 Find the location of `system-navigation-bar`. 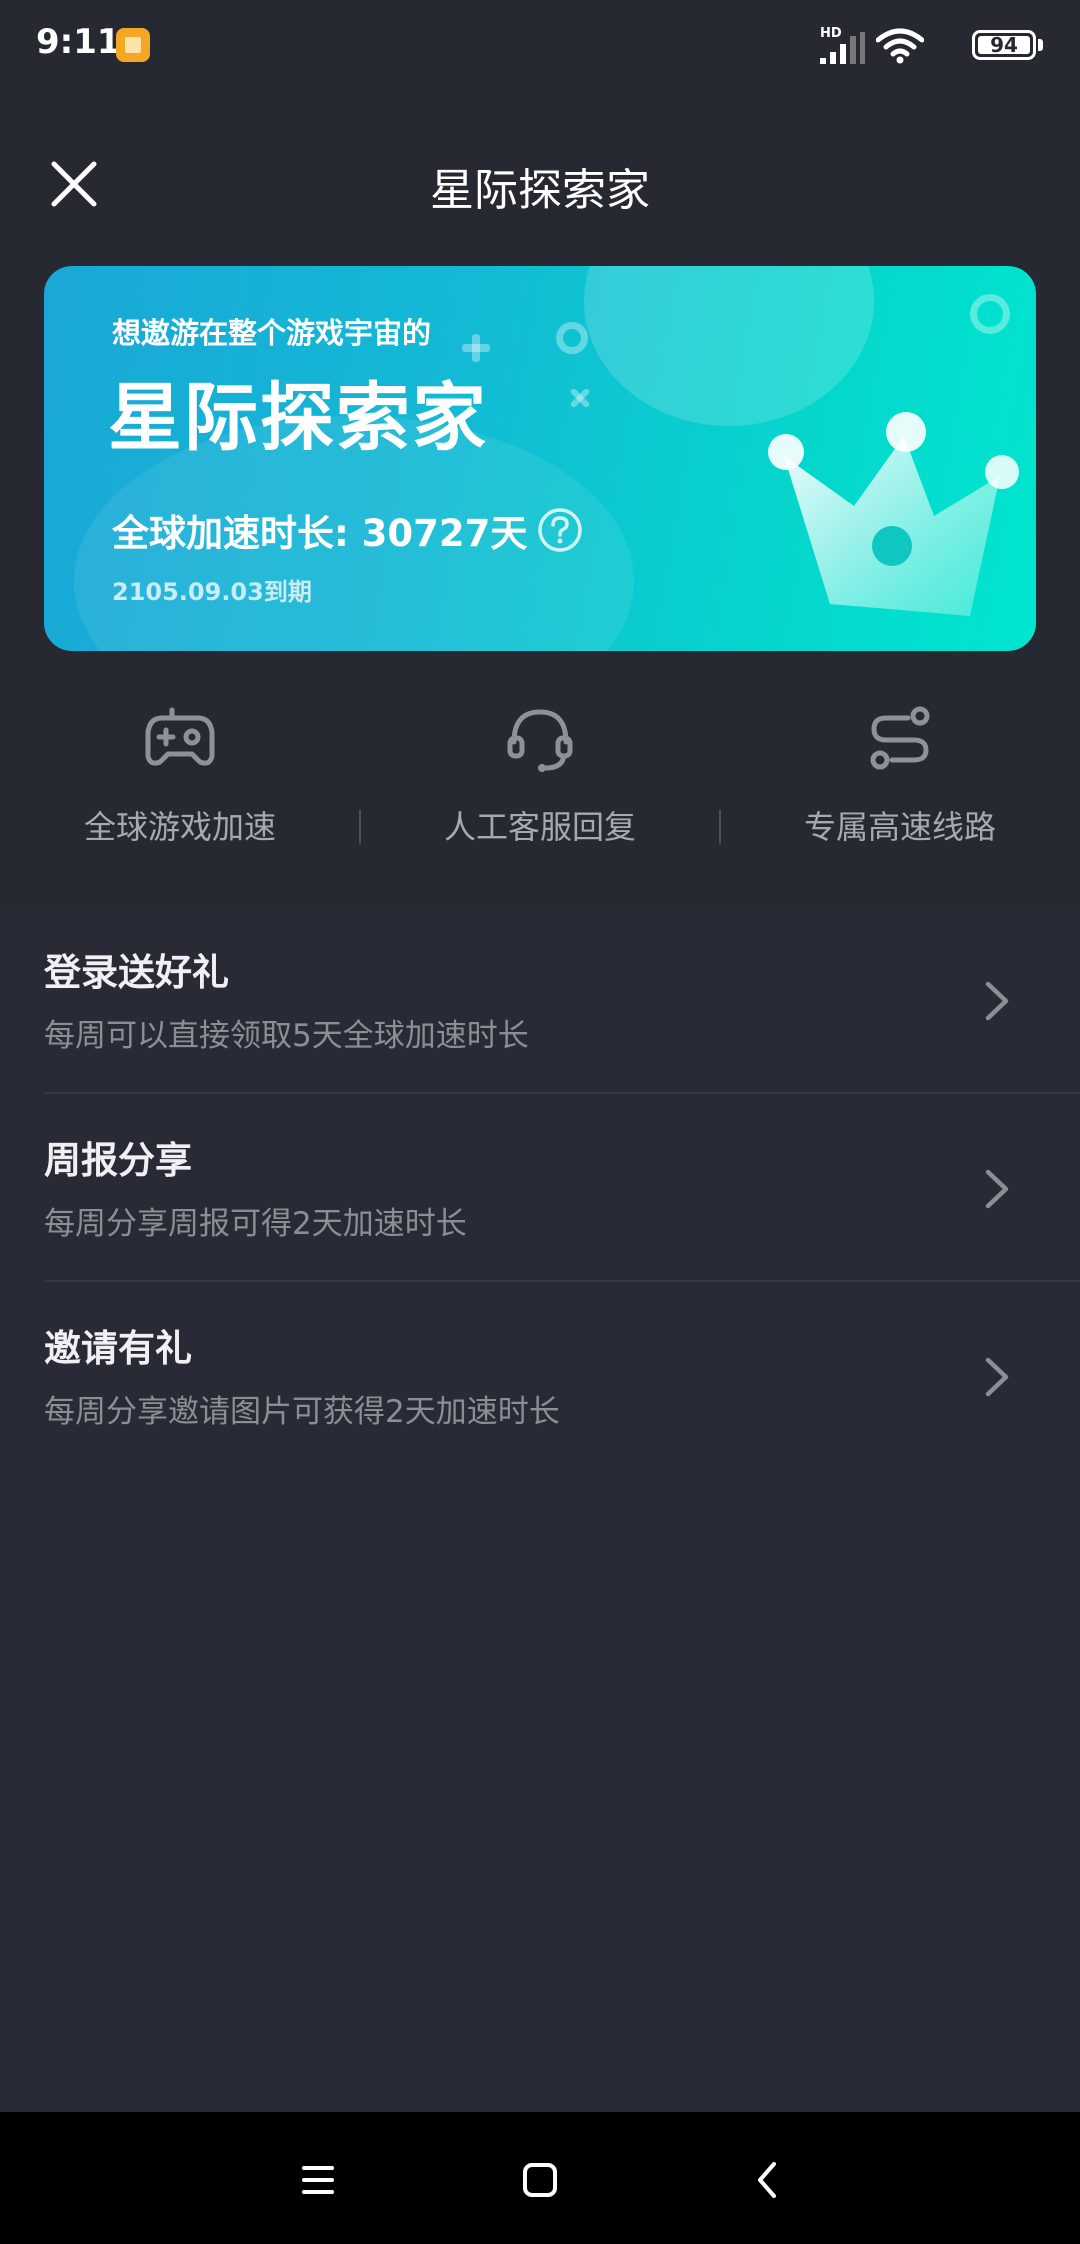

system-navigation-bar is located at coordinates (540, 2178).